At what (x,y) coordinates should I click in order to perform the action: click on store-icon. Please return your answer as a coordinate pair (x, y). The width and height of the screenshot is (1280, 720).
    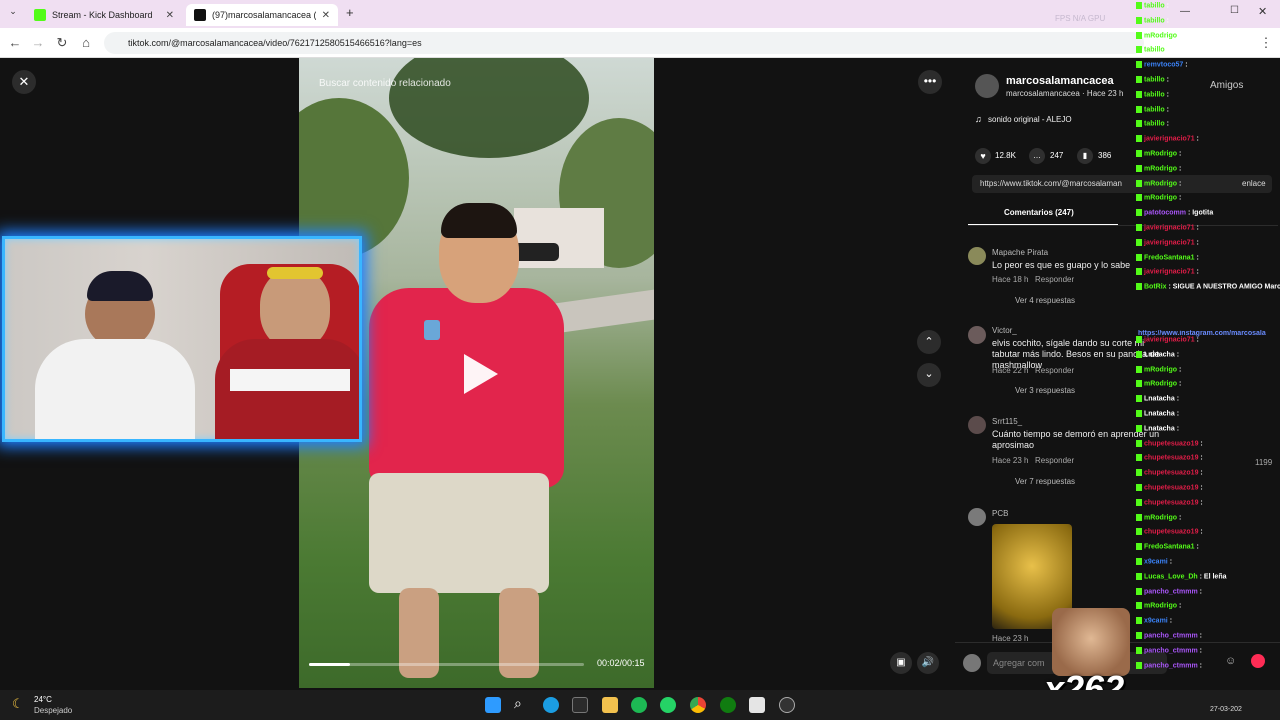
    Looking at the image, I should click on (580, 705).